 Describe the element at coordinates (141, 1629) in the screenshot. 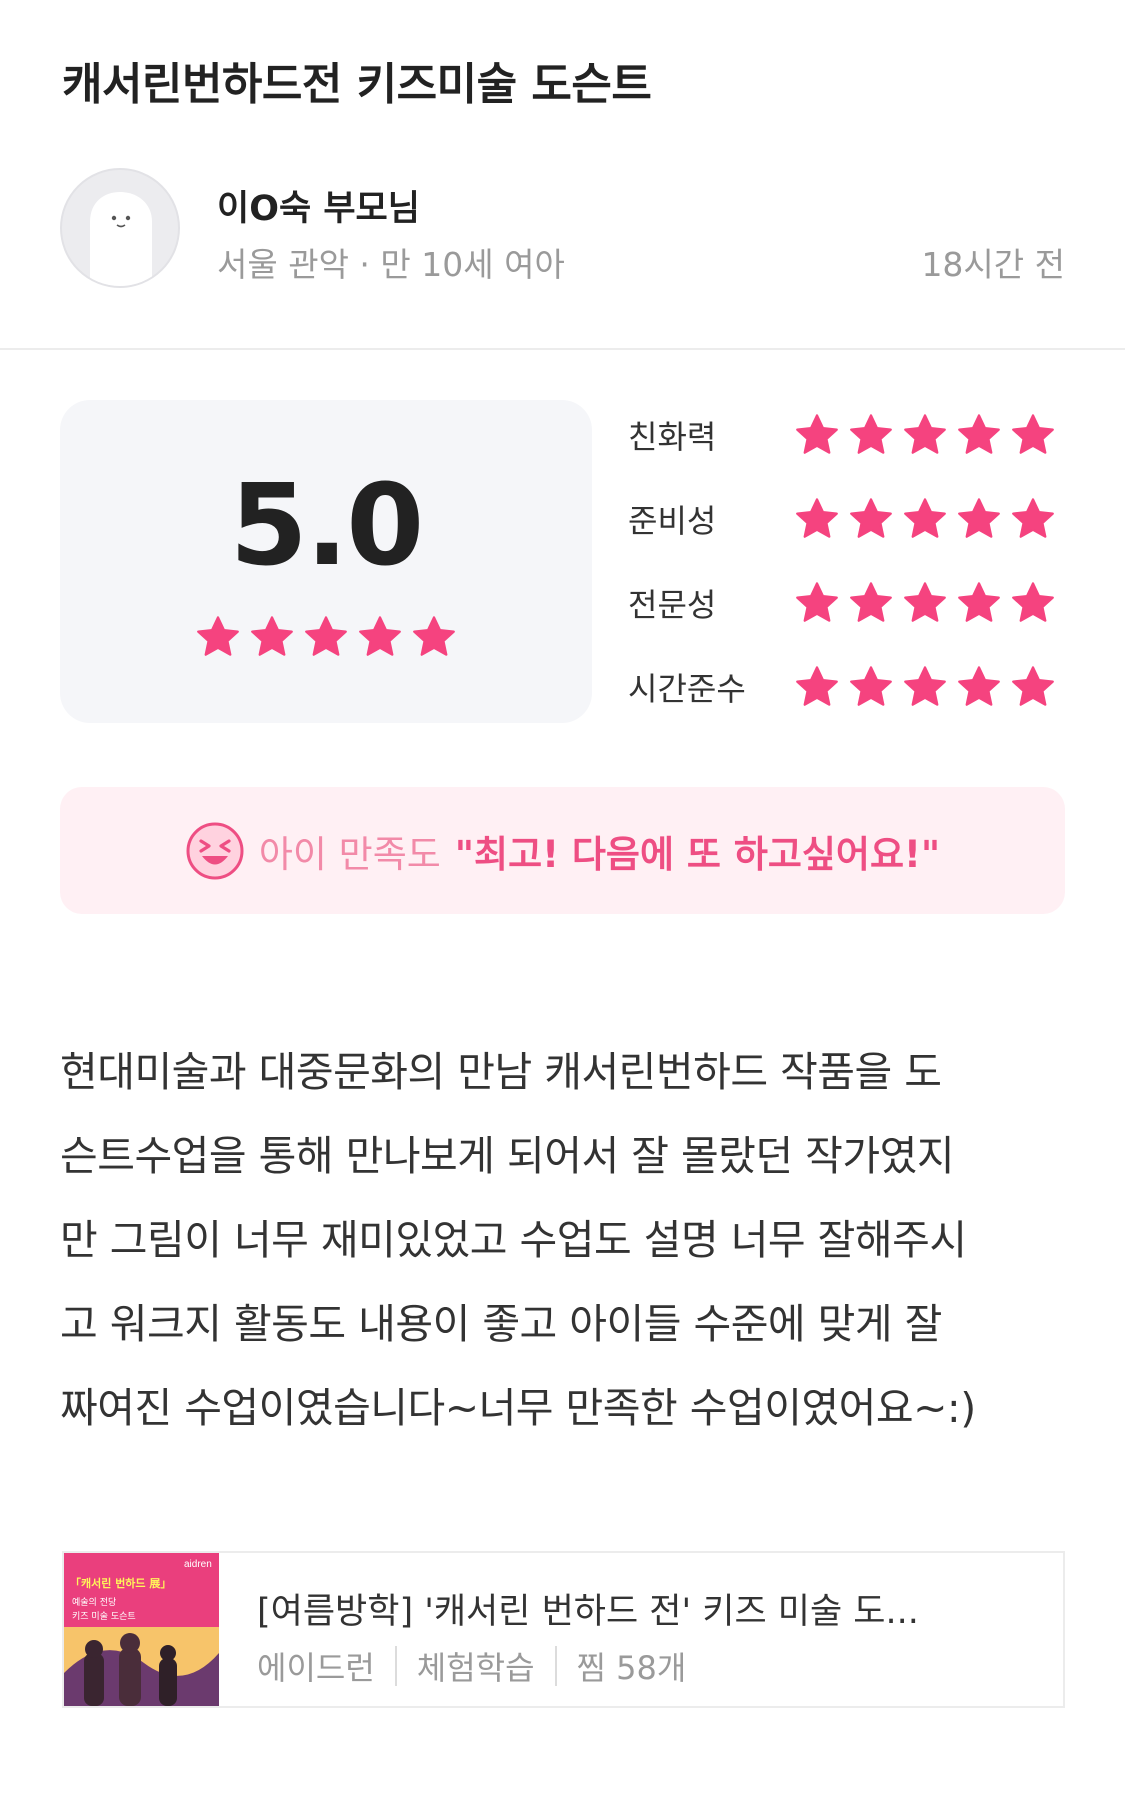

I see `product-thumbnail: aidren 「캐서린 번하드 展」 예술의 전당 키즈 미술 도슨트` at that location.